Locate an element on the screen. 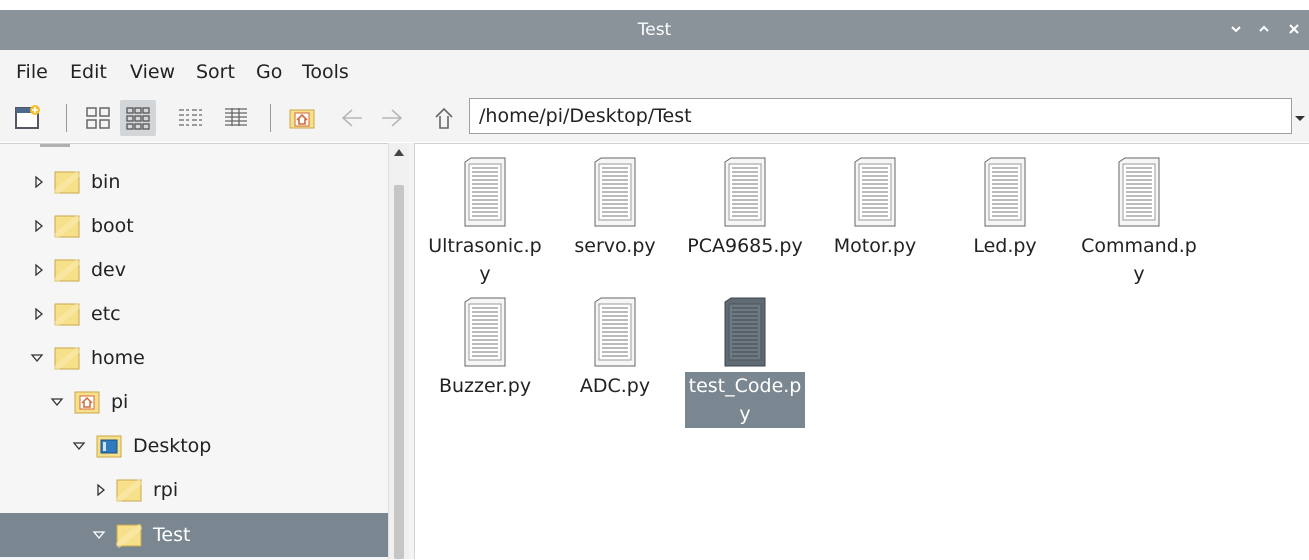 The image size is (1309, 560). menu-go: Go is located at coordinates (269, 72).